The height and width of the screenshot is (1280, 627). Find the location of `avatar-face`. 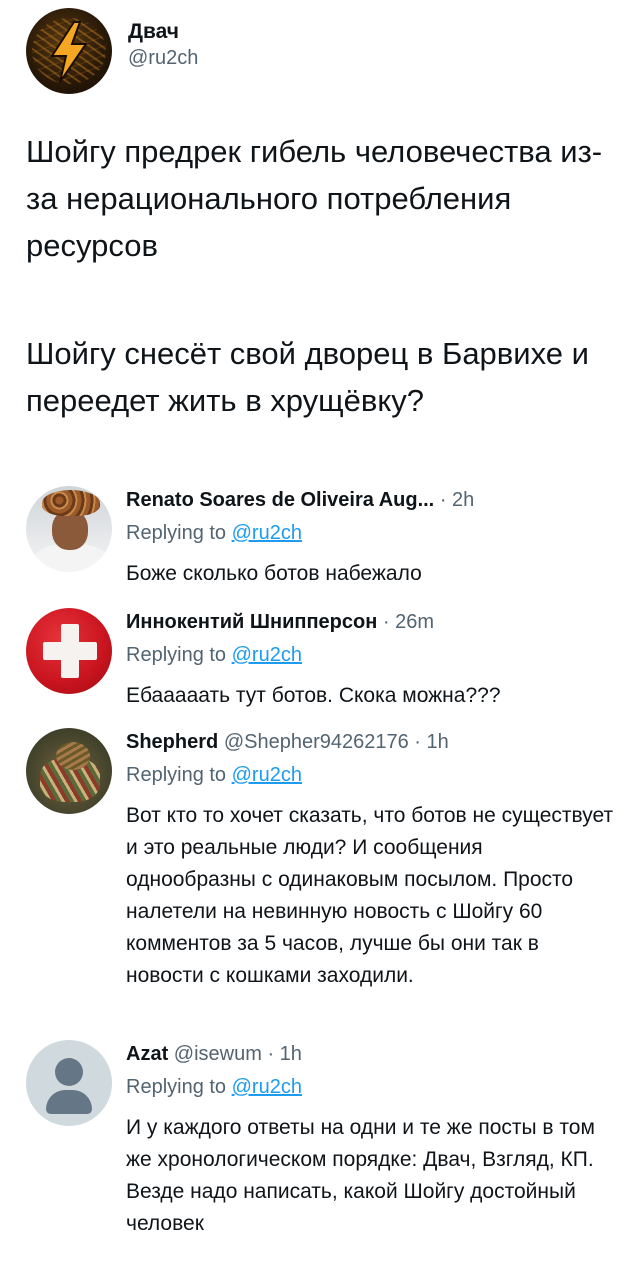

avatar-face is located at coordinates (70, 530).